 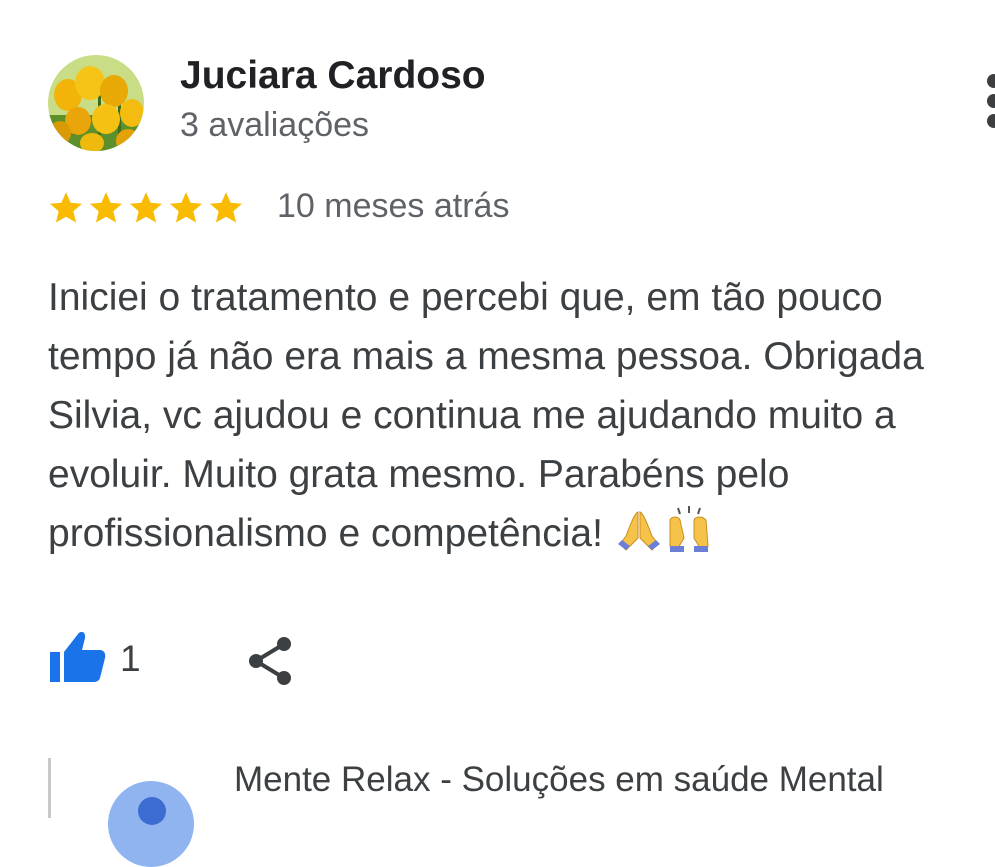 I want to click on like-count: 1, so click(x=130, y=658).